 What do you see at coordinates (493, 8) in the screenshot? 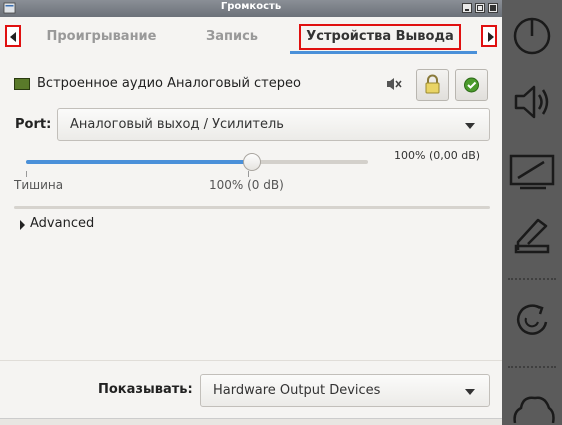
I see `close-button` at bounding box center [493, 8].